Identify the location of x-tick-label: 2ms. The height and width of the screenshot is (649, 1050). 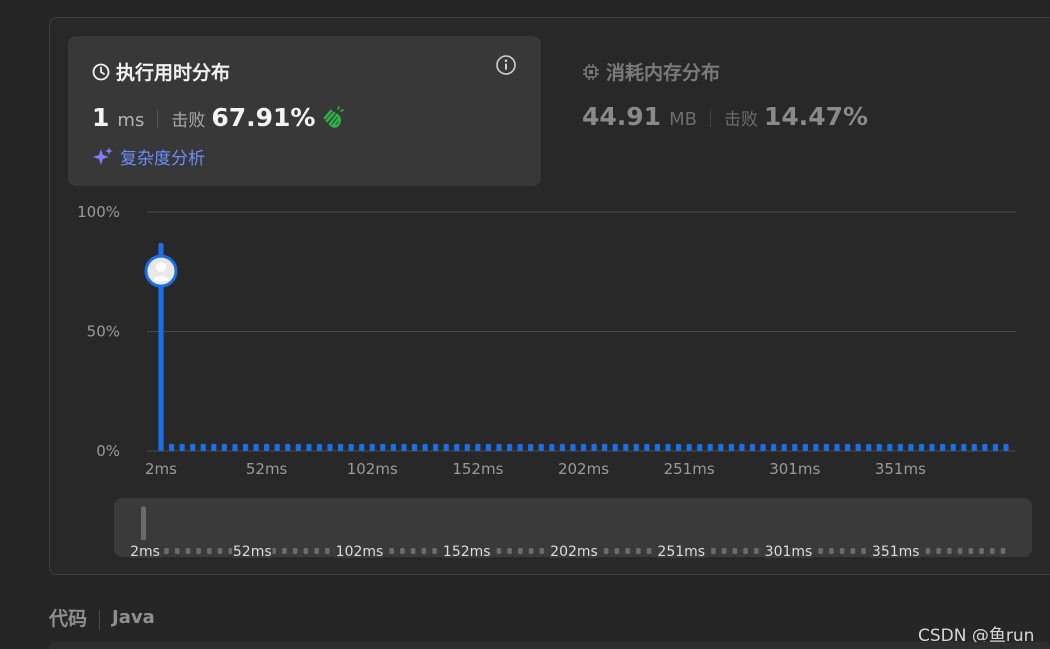
(161, 469).